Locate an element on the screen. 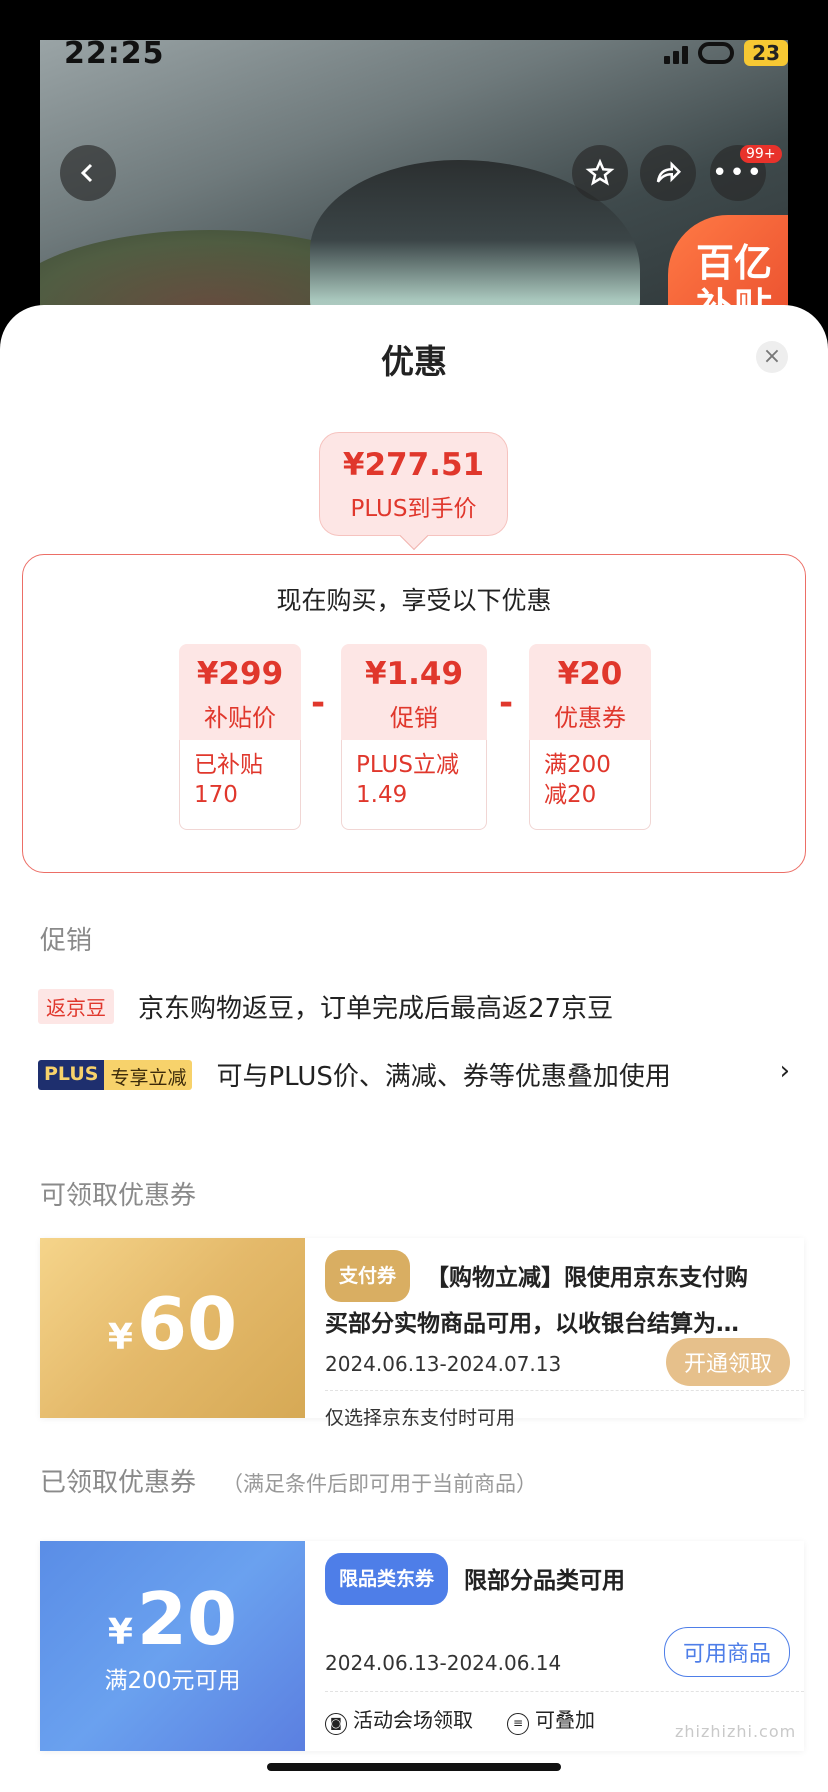  coupon-note: 仅选择京东支付时可用 is located at coordinates (420, 1418).